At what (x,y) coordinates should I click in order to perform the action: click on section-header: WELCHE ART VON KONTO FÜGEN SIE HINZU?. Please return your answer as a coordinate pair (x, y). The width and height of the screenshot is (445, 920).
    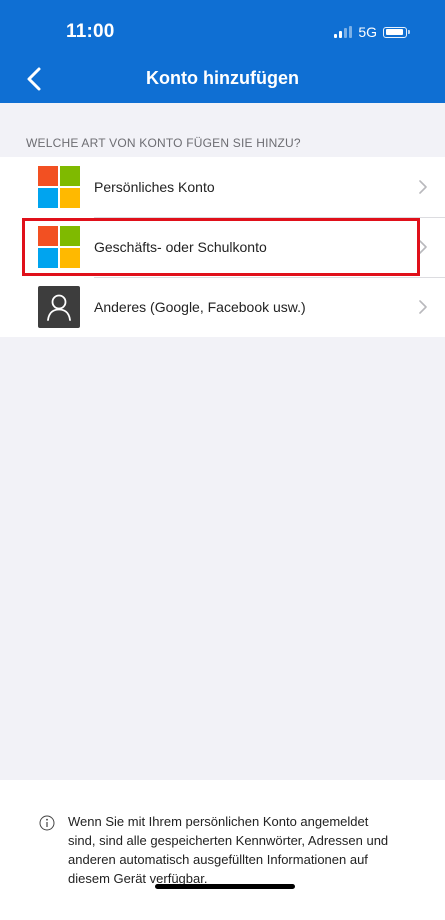
    Looking at the image, I should click on (163, 143).